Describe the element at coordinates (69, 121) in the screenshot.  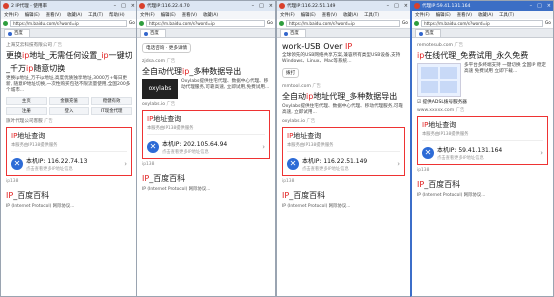
I see `result-source: 旗叶代理公司客服 广告` at that location.